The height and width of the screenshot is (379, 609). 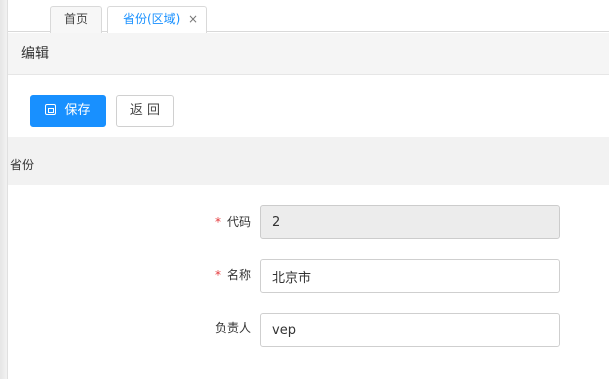 I want to click on back-button: 返 回, so click(x=145, y=111).